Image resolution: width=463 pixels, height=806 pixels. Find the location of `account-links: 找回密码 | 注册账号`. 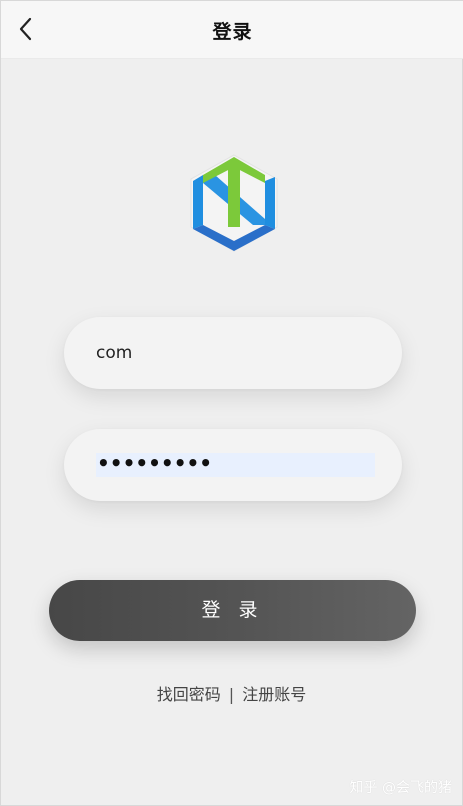

account-links: 找回密码 | 注册账号 is located at coordinates (231, 693).